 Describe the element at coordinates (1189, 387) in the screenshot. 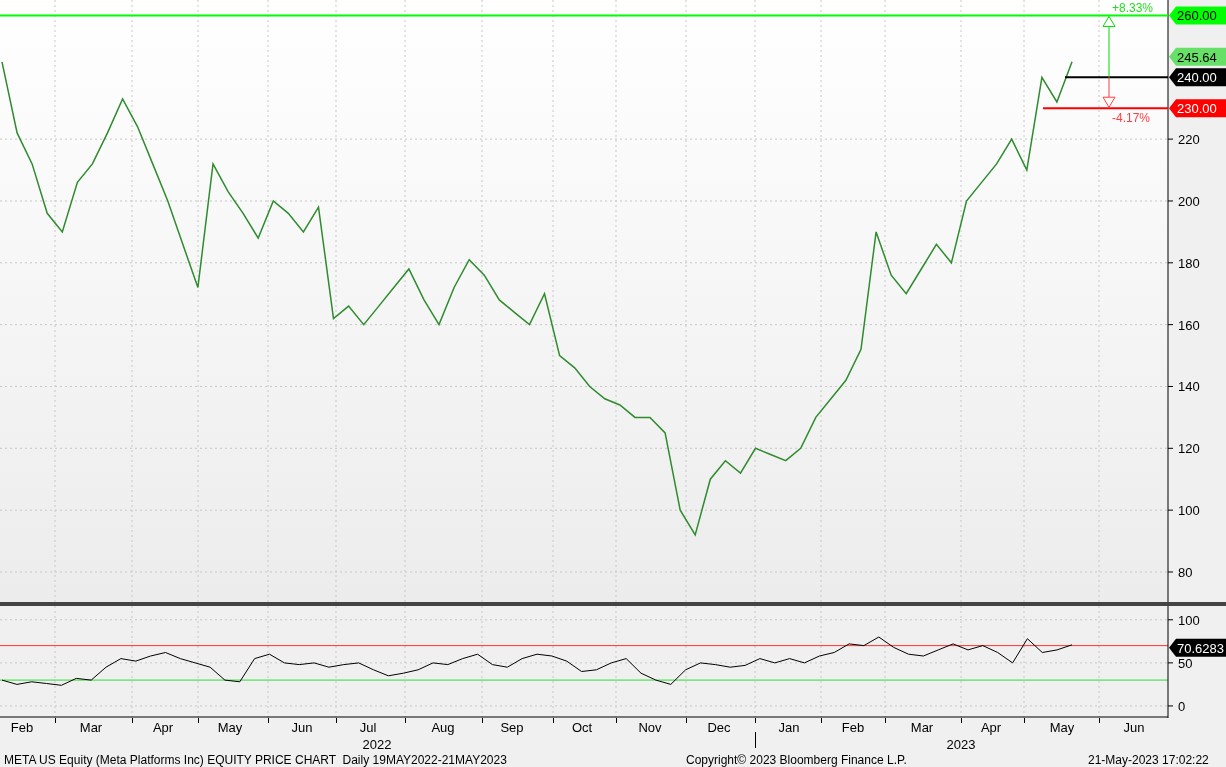

I see `y-axis-label: 140` at that location.